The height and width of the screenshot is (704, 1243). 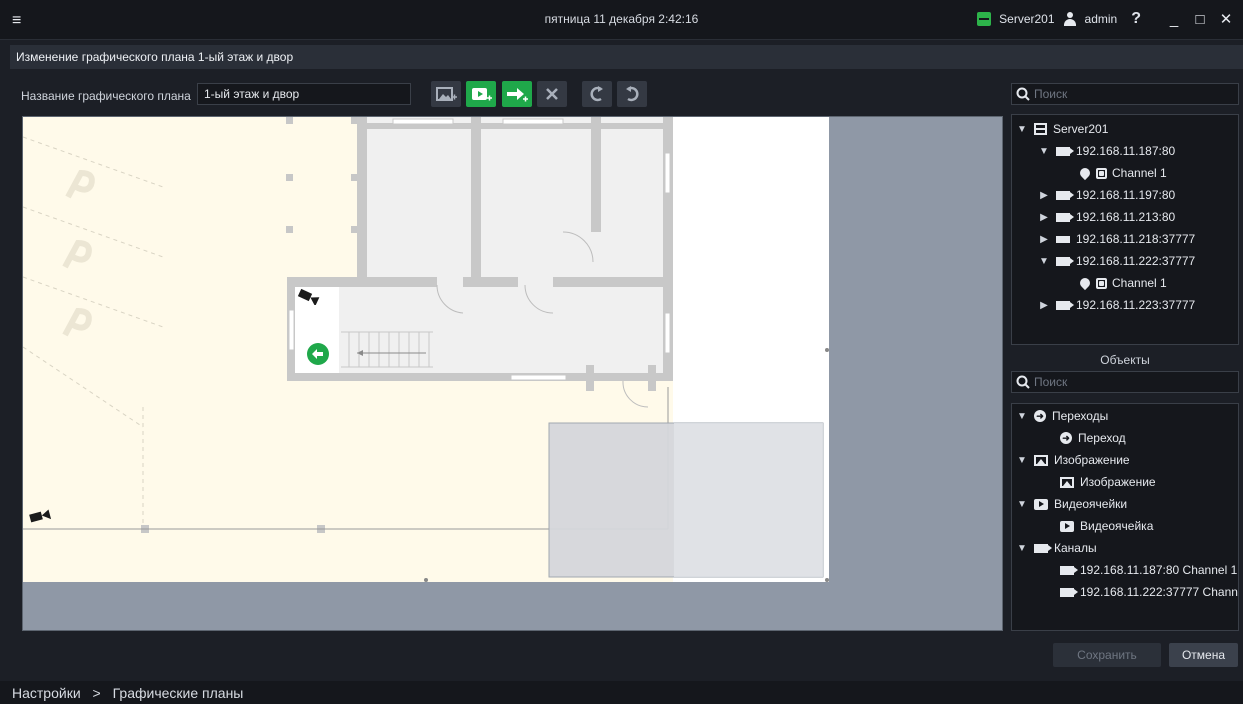 I want to click on objects-group-image: ▼ Изображение, so click(x=1073, y=460).